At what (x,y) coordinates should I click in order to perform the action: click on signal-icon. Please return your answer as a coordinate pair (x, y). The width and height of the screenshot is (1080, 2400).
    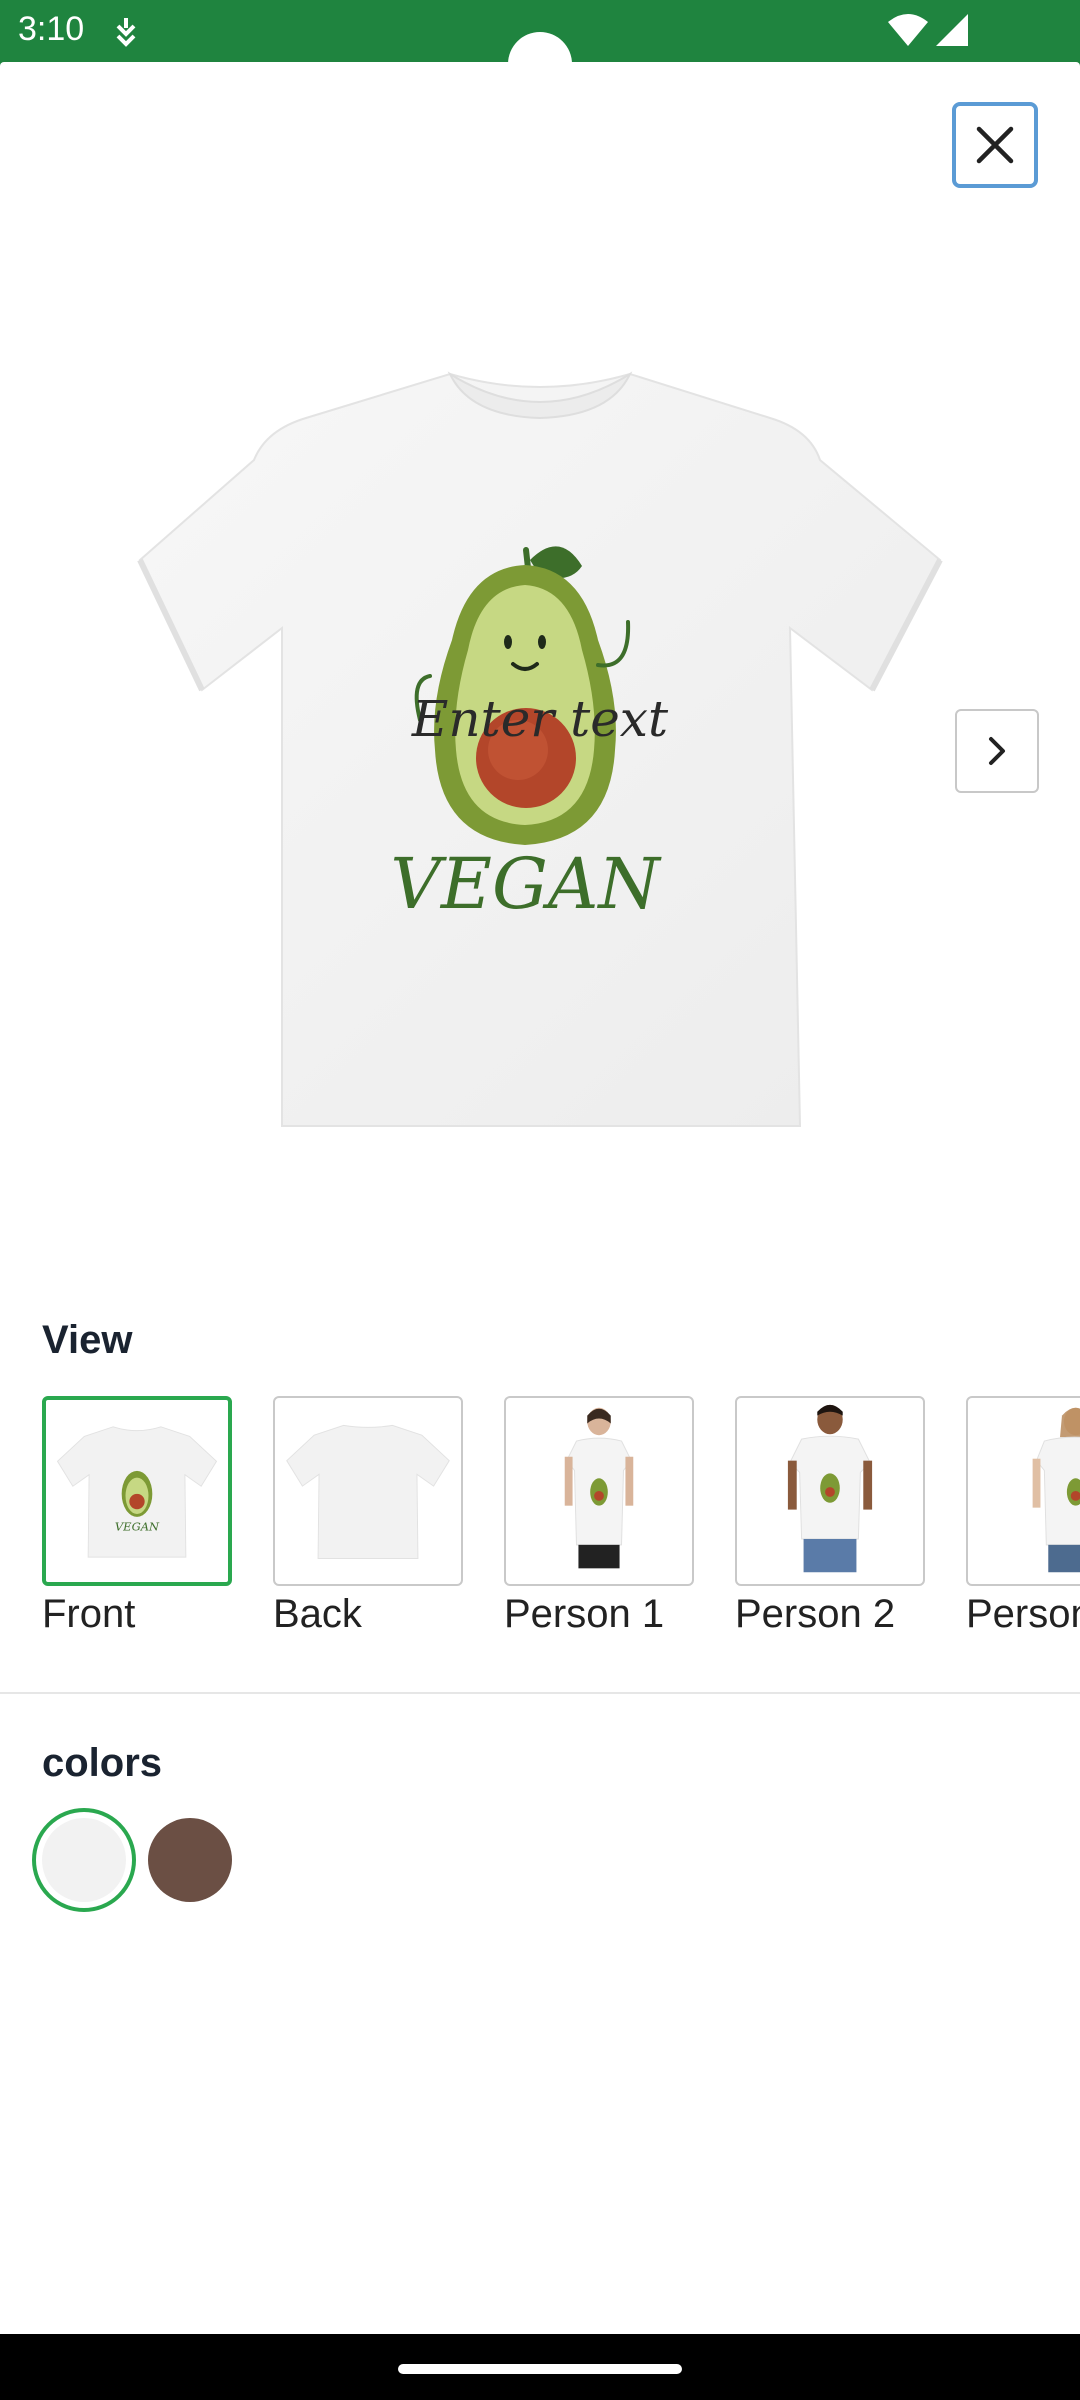
    Looking at the image, I should click on (952, 30).